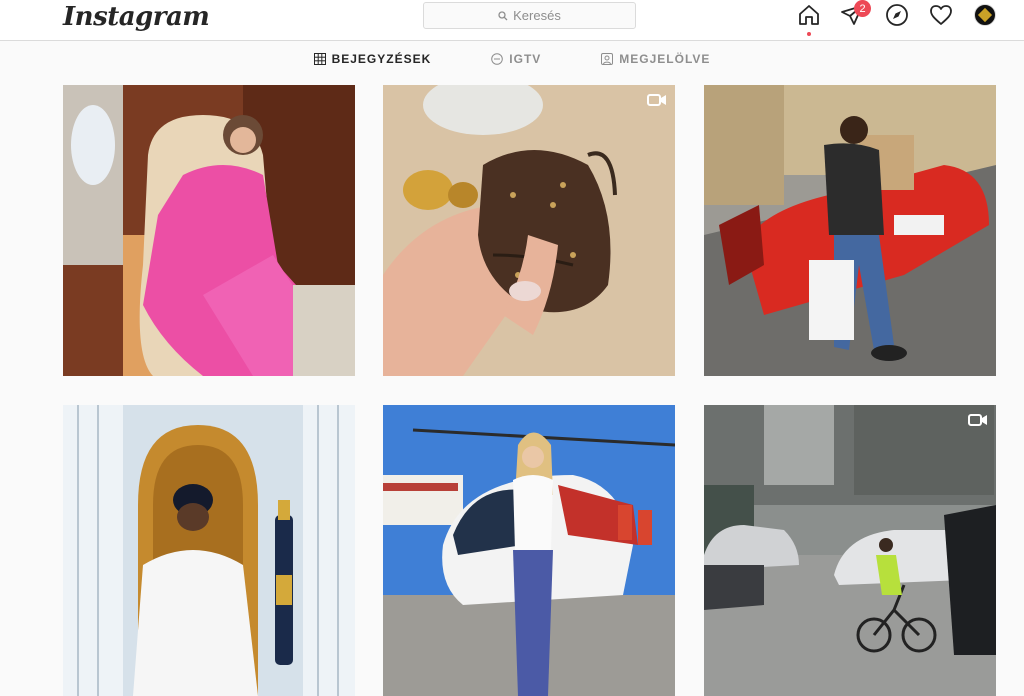  What do you see at coordinates (381, 59) in the screenshot?
I see `tab-posts-label: BEJEGYZÉSEK` at bounding box center [381, 59].